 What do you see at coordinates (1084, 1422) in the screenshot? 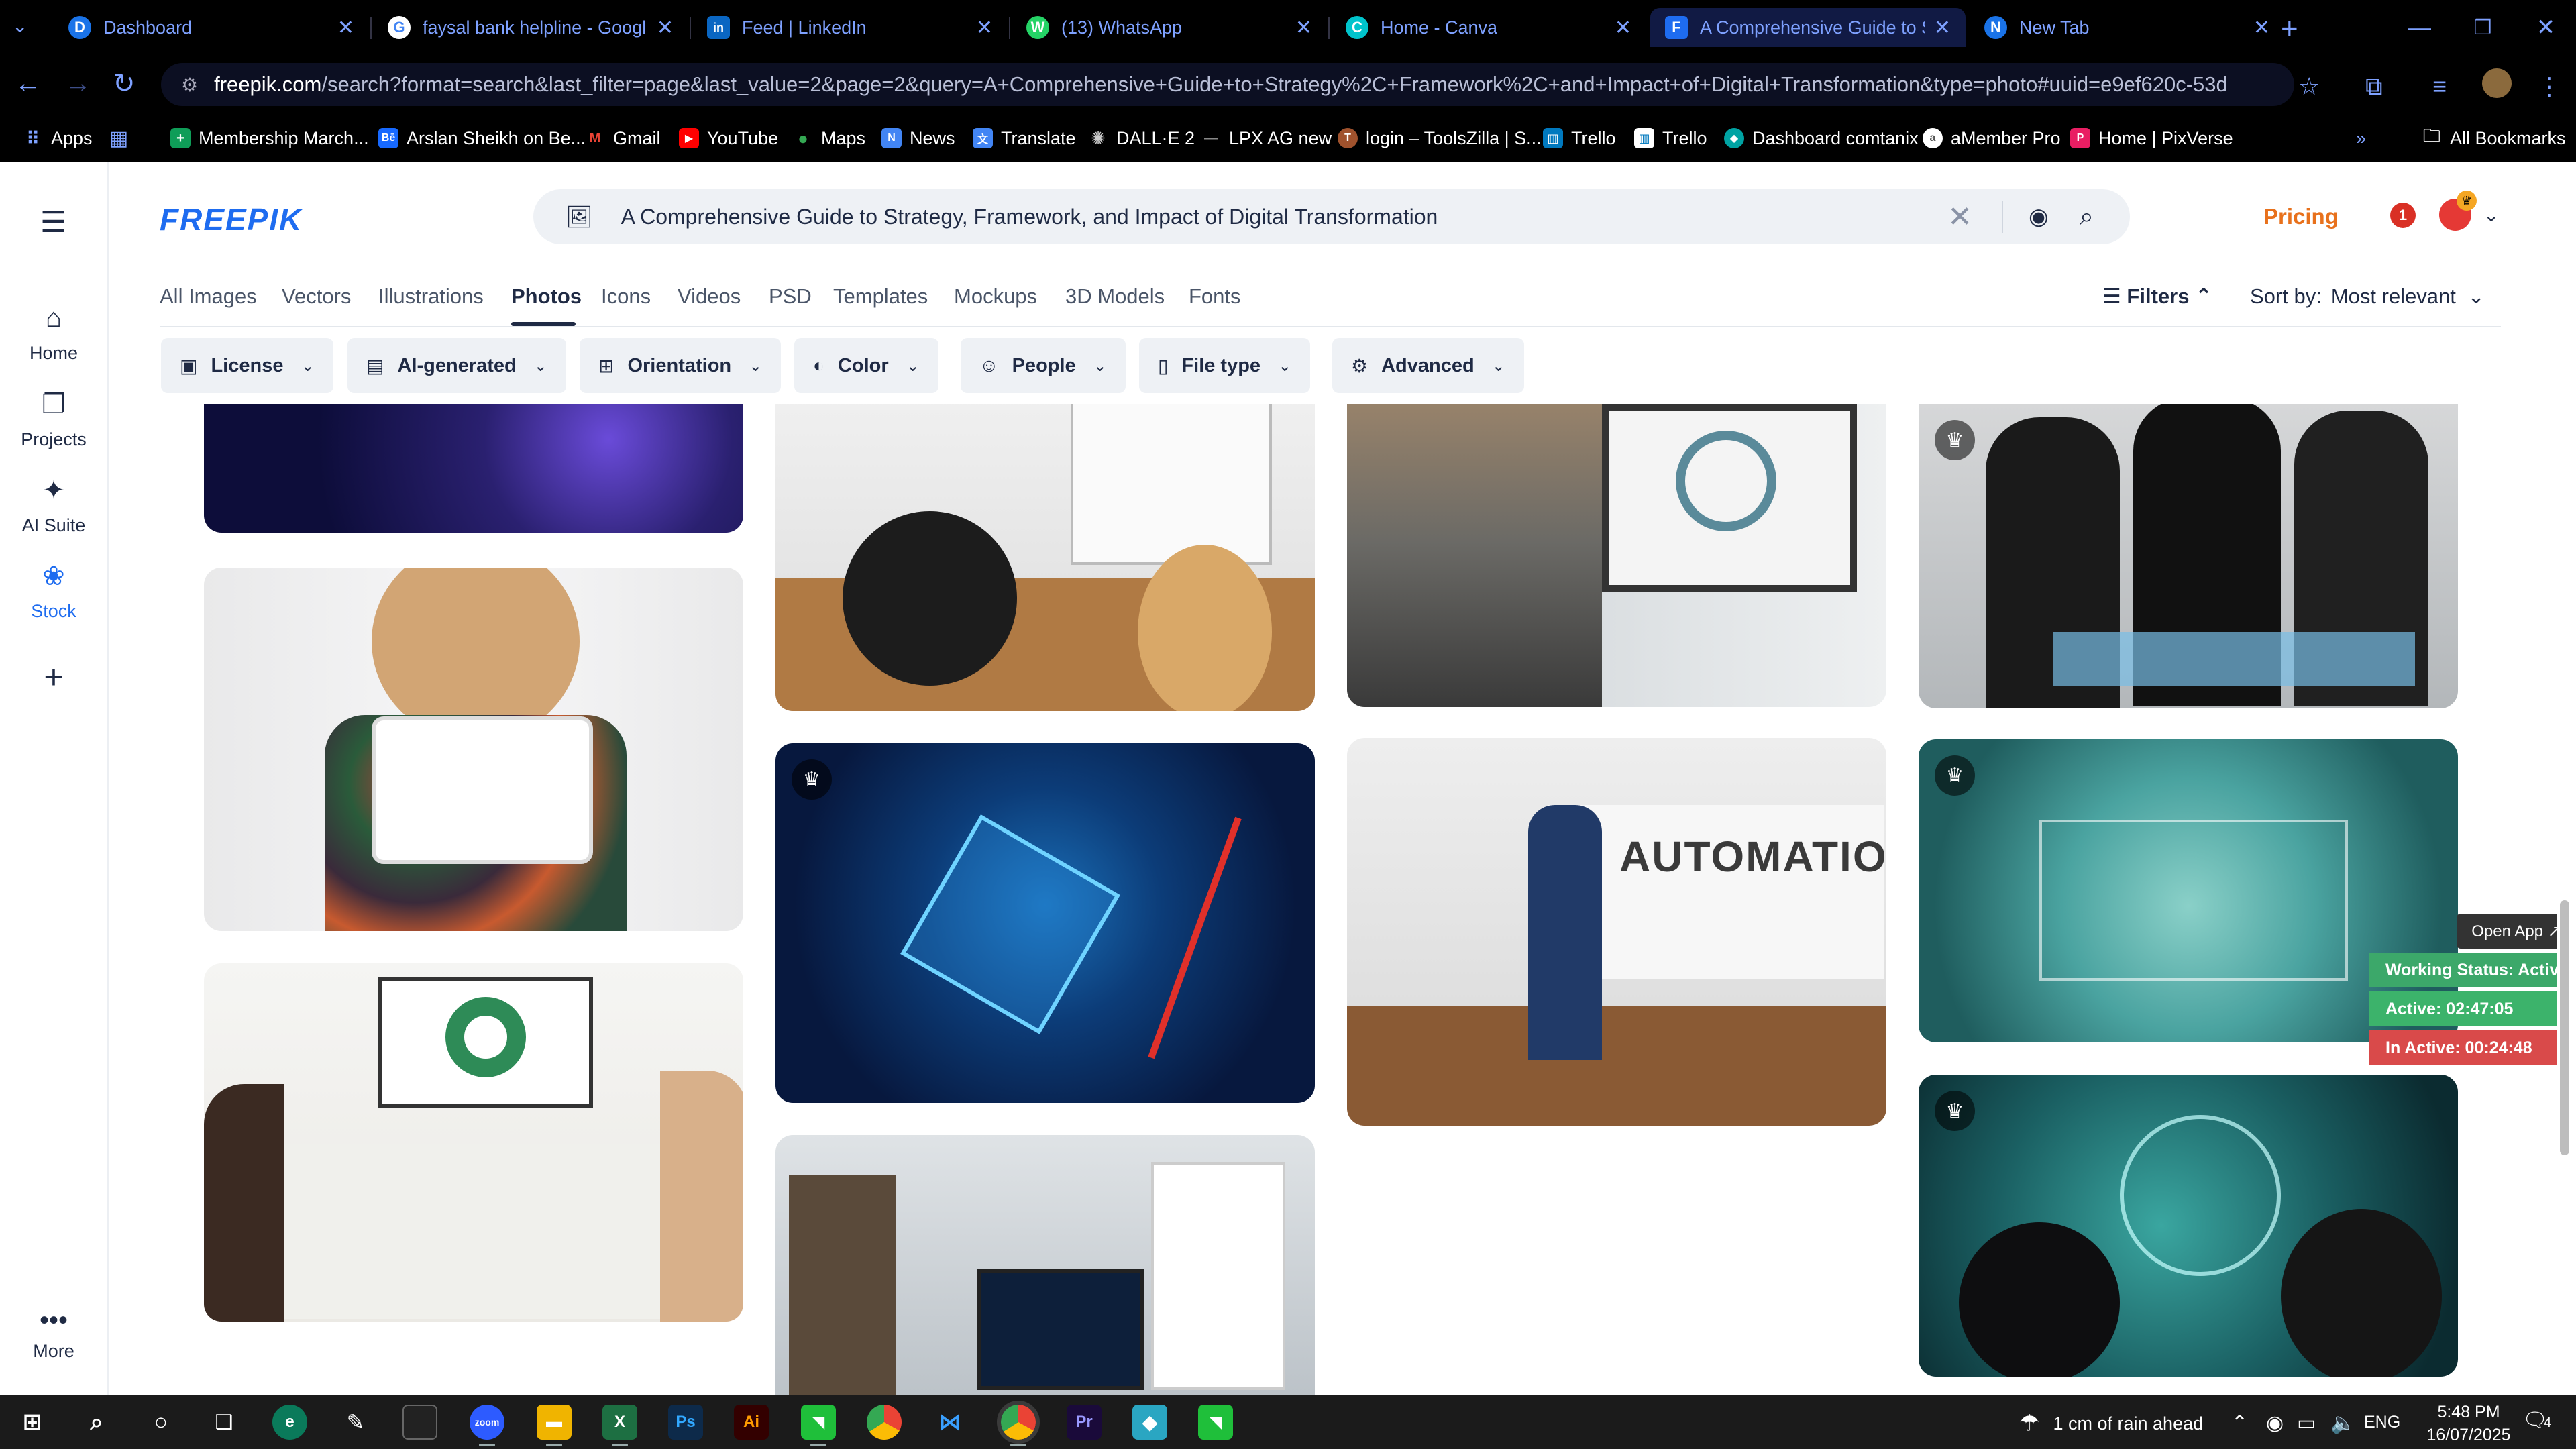
I see `premiere-icon: Pr` at bounding box center [1084, 1422].